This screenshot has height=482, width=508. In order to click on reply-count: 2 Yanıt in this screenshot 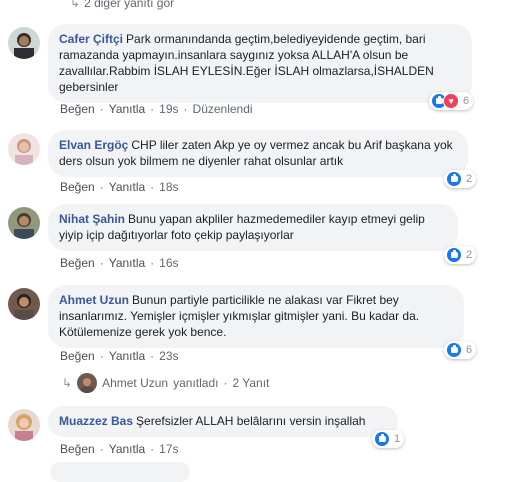, I will do `click(251, 383)`.